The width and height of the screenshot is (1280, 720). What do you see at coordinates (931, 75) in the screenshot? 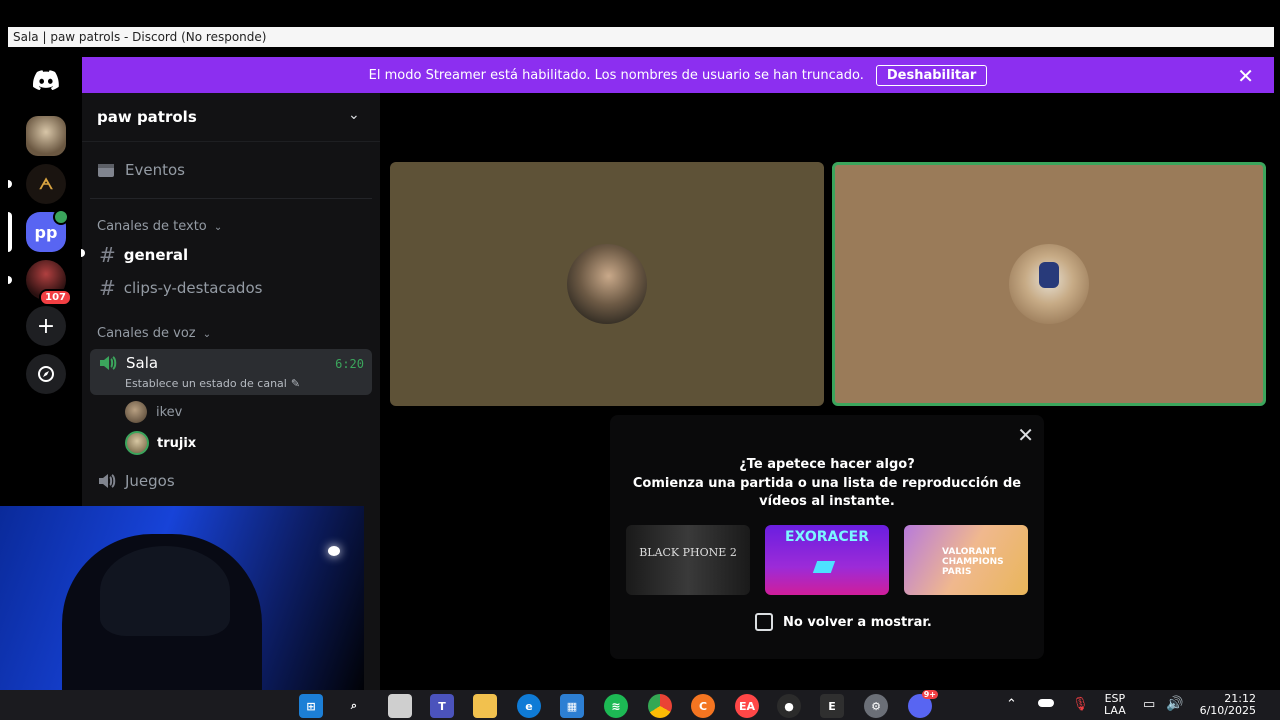
I see `disable-streamer-button: Deshabilitar` at bounding box center [931, 75].